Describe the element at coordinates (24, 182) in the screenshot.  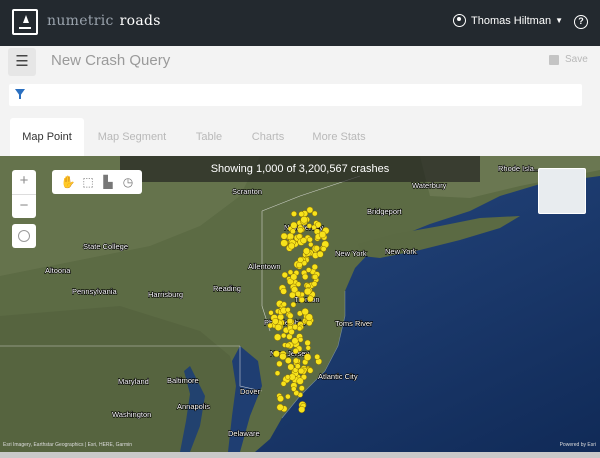
I see `zoom-in-button: +` at that location.